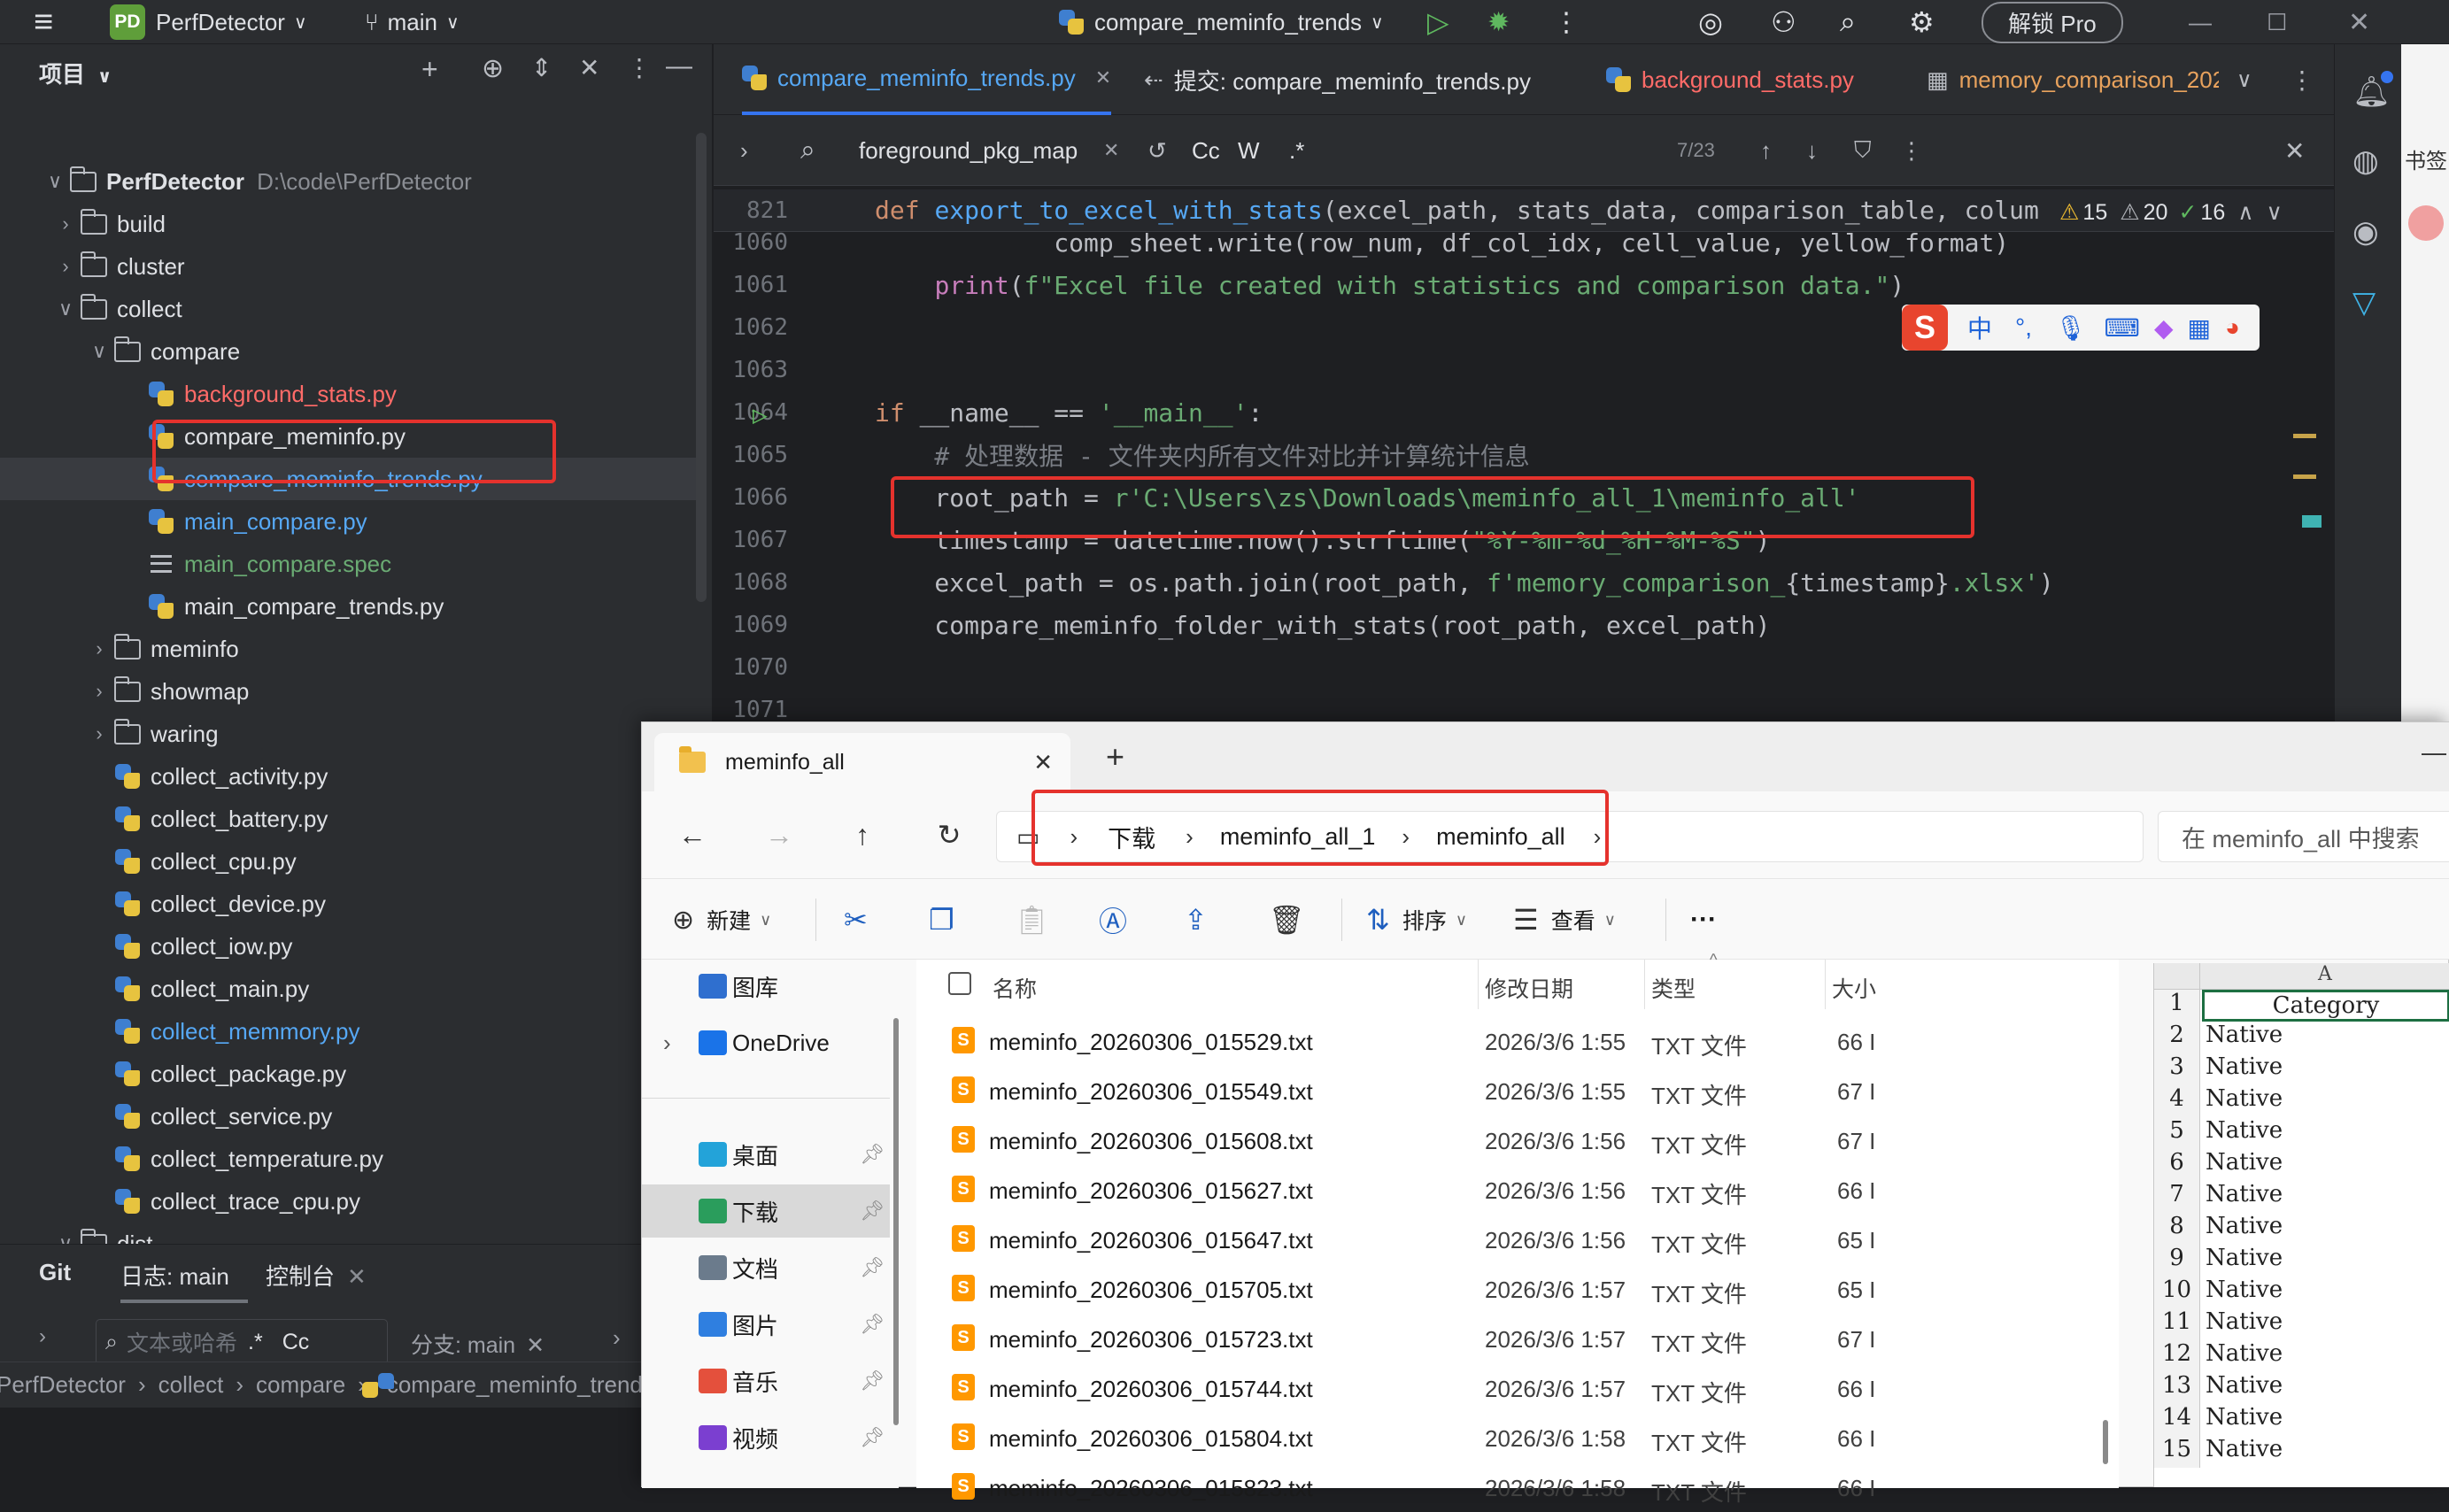 This screenshot has width=2449, height=1512. What do you see at coordinates (1566, 22) in the screenshot?
I see `more-actions-icon: ⋮` at bounding box center [1566, 22].